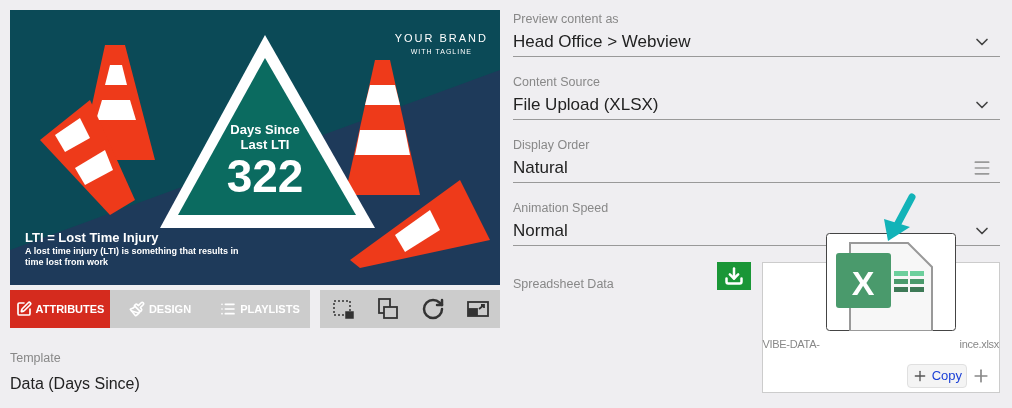 The height and width of the screenshot is (408, 1012). Describe the element at coordinates (552, 145) in the screenshot. I see `field-label: Display Order` at that location.